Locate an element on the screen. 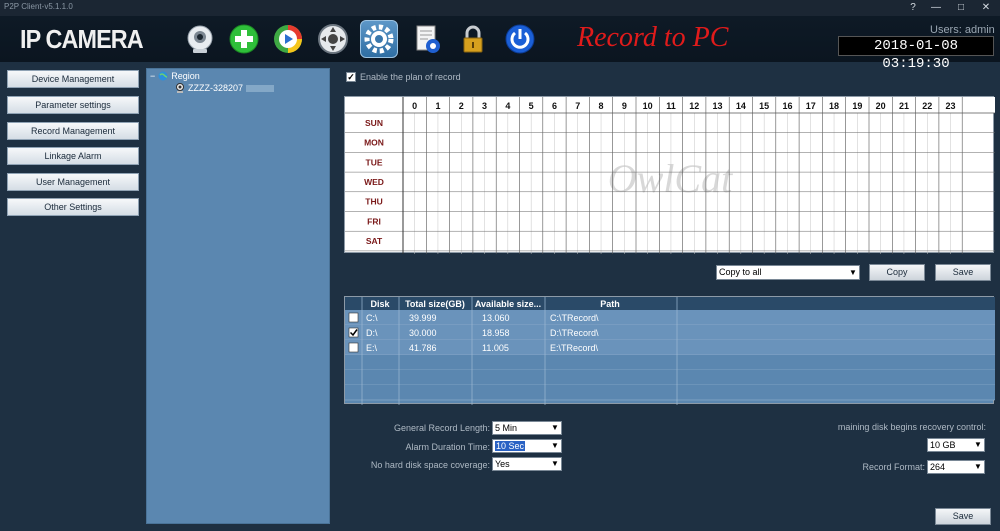  alarm-duration-label: Alarm Duration Time: is located at coordinates (447, 447).